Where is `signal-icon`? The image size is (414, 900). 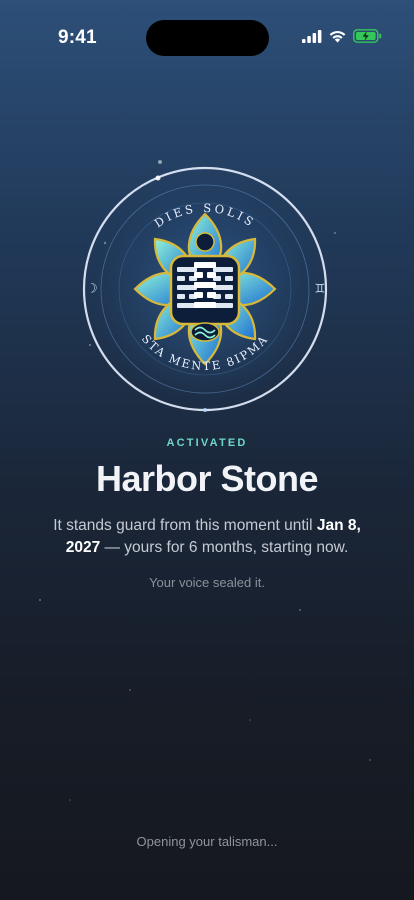
signal-icon is located at coordinates (312, 36).